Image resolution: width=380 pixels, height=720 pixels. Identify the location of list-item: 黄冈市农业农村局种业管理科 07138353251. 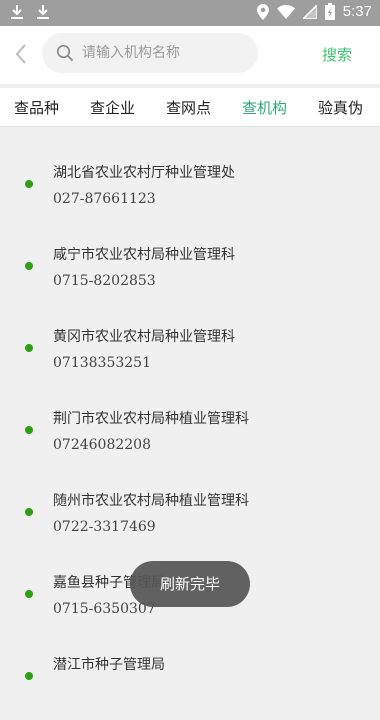
(190, 351).